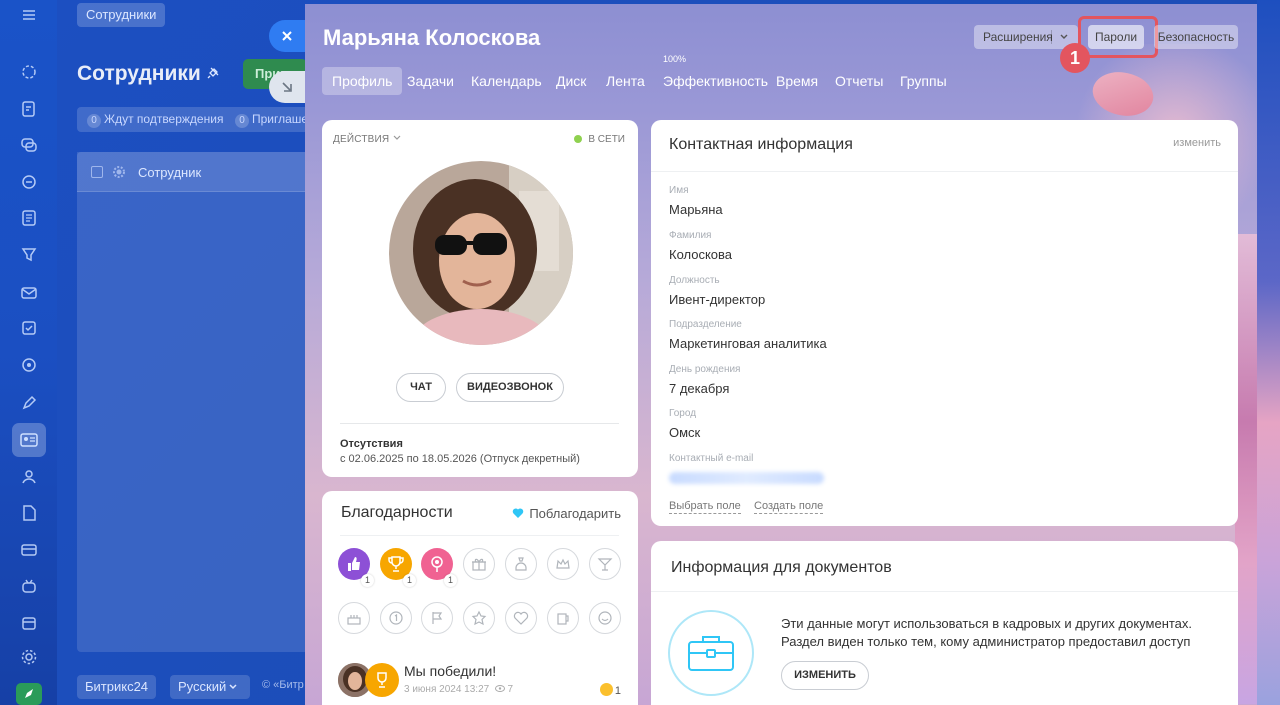  What do you see at coordinates (29, 182) in the screenshot?
I see `crm-icon` at bounding box center [29, 182].